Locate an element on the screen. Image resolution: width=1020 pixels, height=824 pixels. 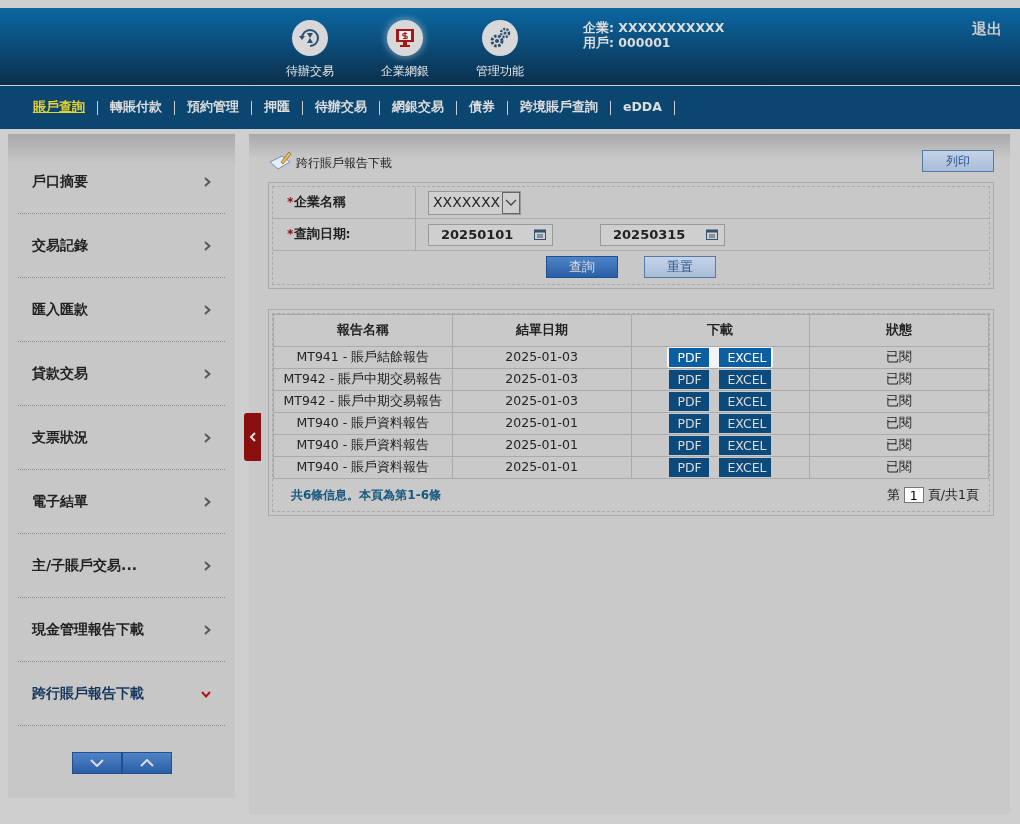
monitor-dollar-icon is located at coordinates (404, 38).